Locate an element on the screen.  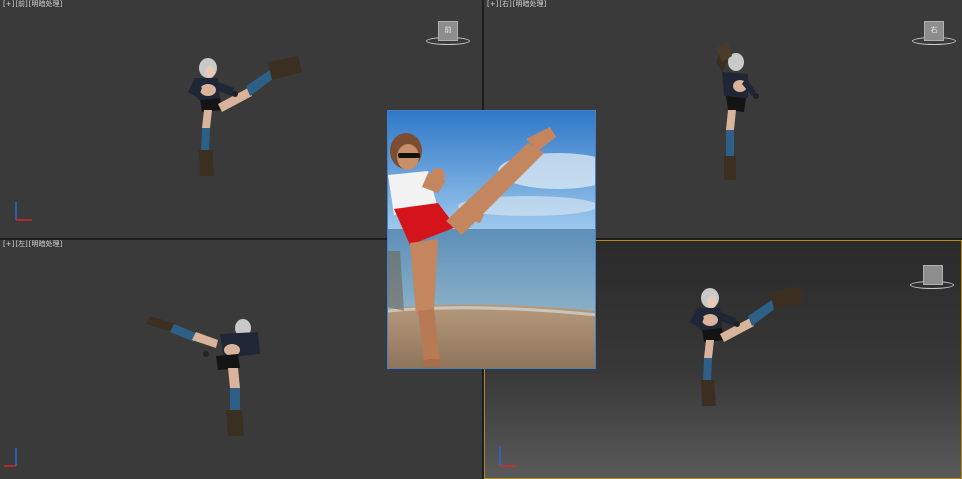
viewport-label: [+][右][明暗处理] is located at coordinates (517, 4).